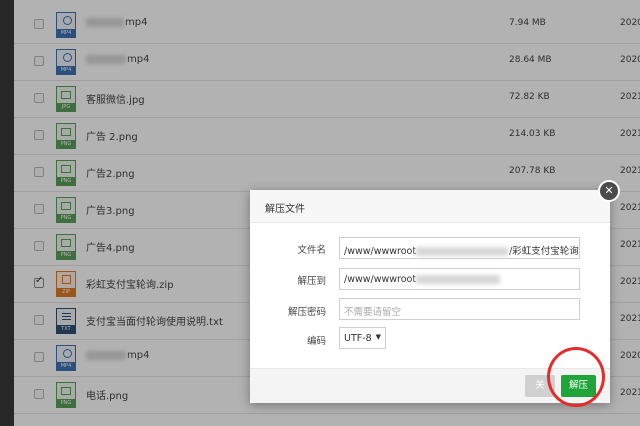 This screenshot has width=640, height=426. What do you see at coordinates (306, 312) in the screenshot?
I see `password-label: 解压密码` at bounding box center [306, 312].